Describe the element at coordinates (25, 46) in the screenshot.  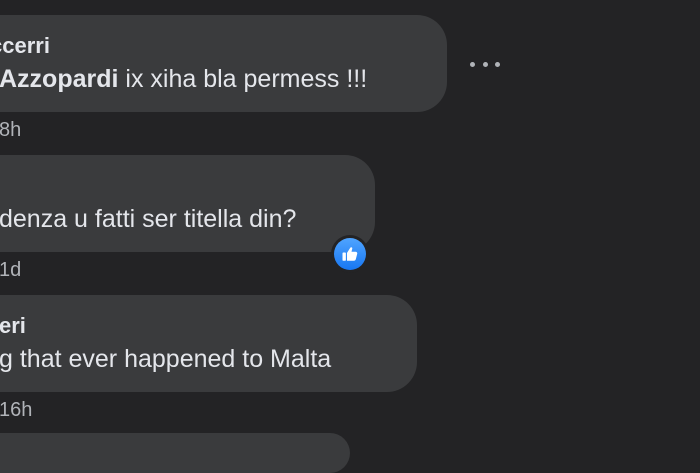
I see `comment-author: ccerri` at that location.